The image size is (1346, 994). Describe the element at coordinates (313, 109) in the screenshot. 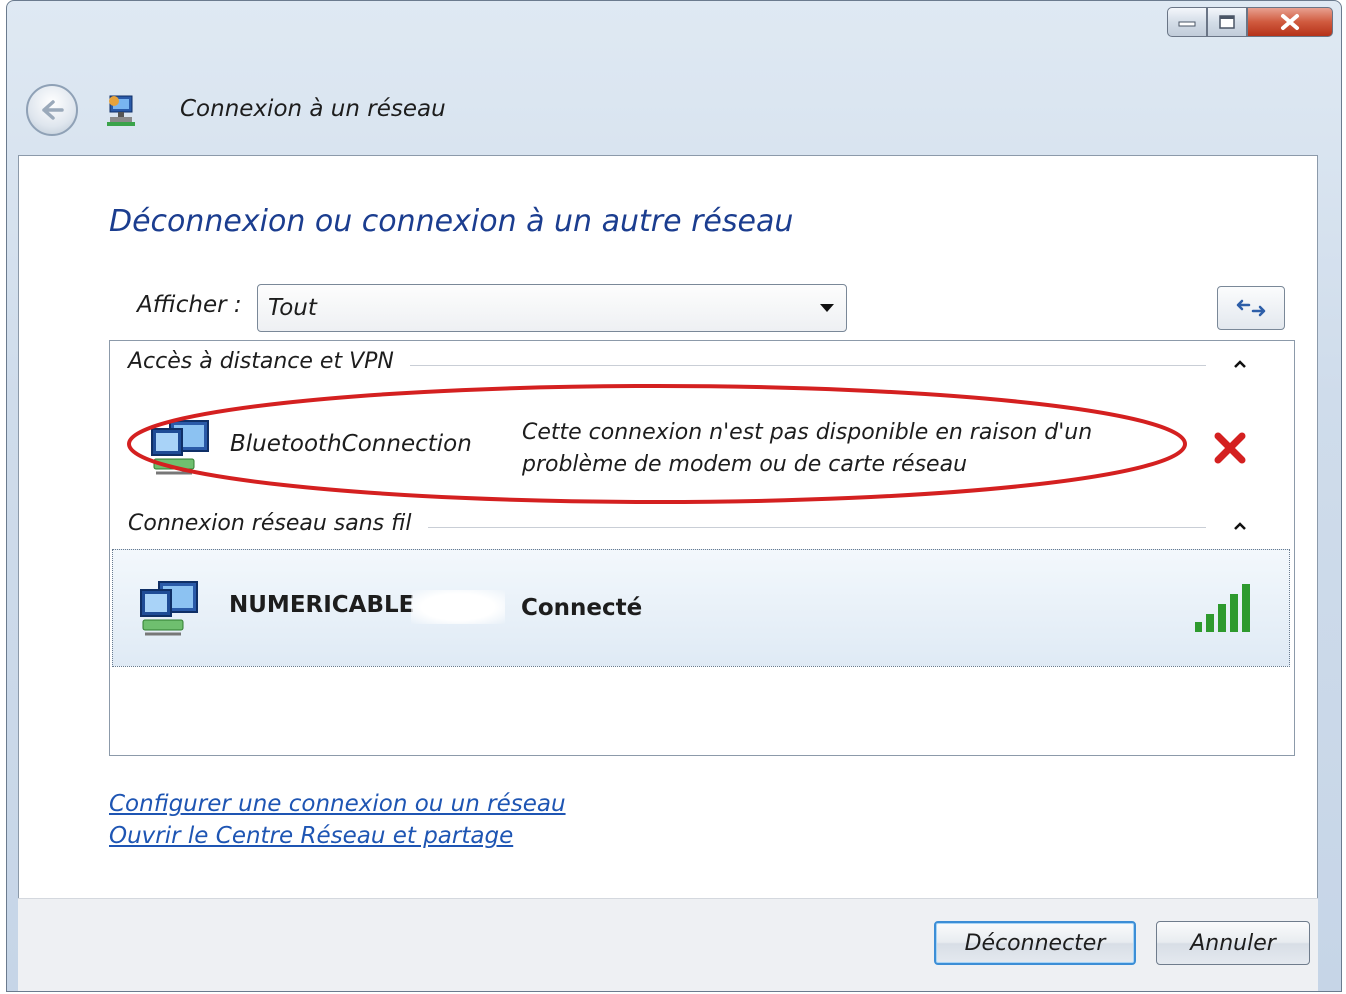

I see `window-title: Connexion à un réseau` at that location.